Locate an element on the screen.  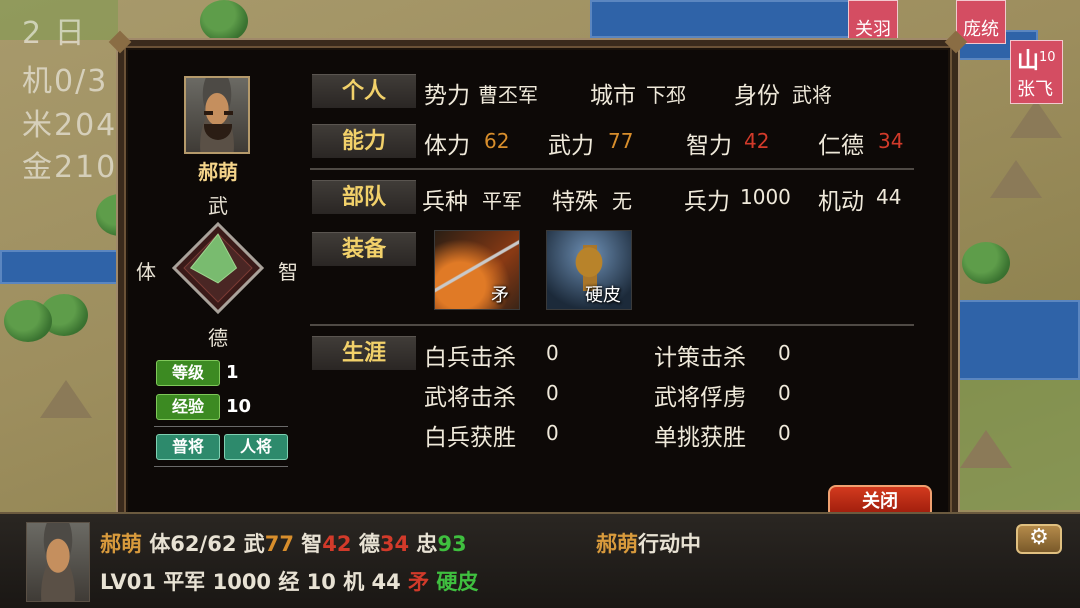
hp-label: 体力 is located at coordinates (447, 146).